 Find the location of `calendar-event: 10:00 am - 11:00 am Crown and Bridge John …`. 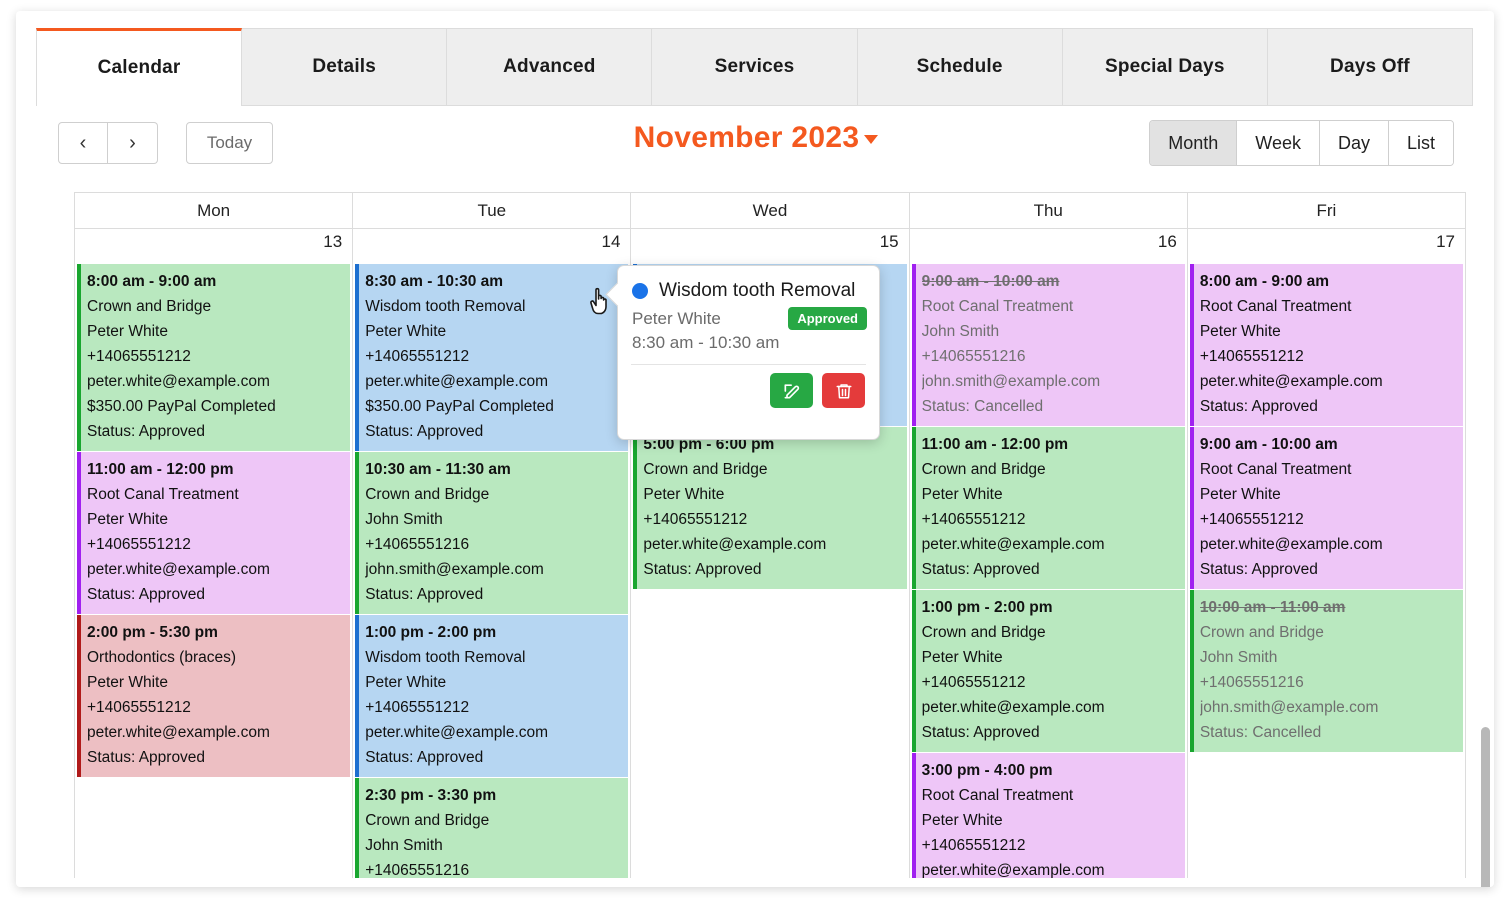

calendar-event: 10:00 am - 11:00 am Crown and Bridge John … is located at coordinates (1326, 671).